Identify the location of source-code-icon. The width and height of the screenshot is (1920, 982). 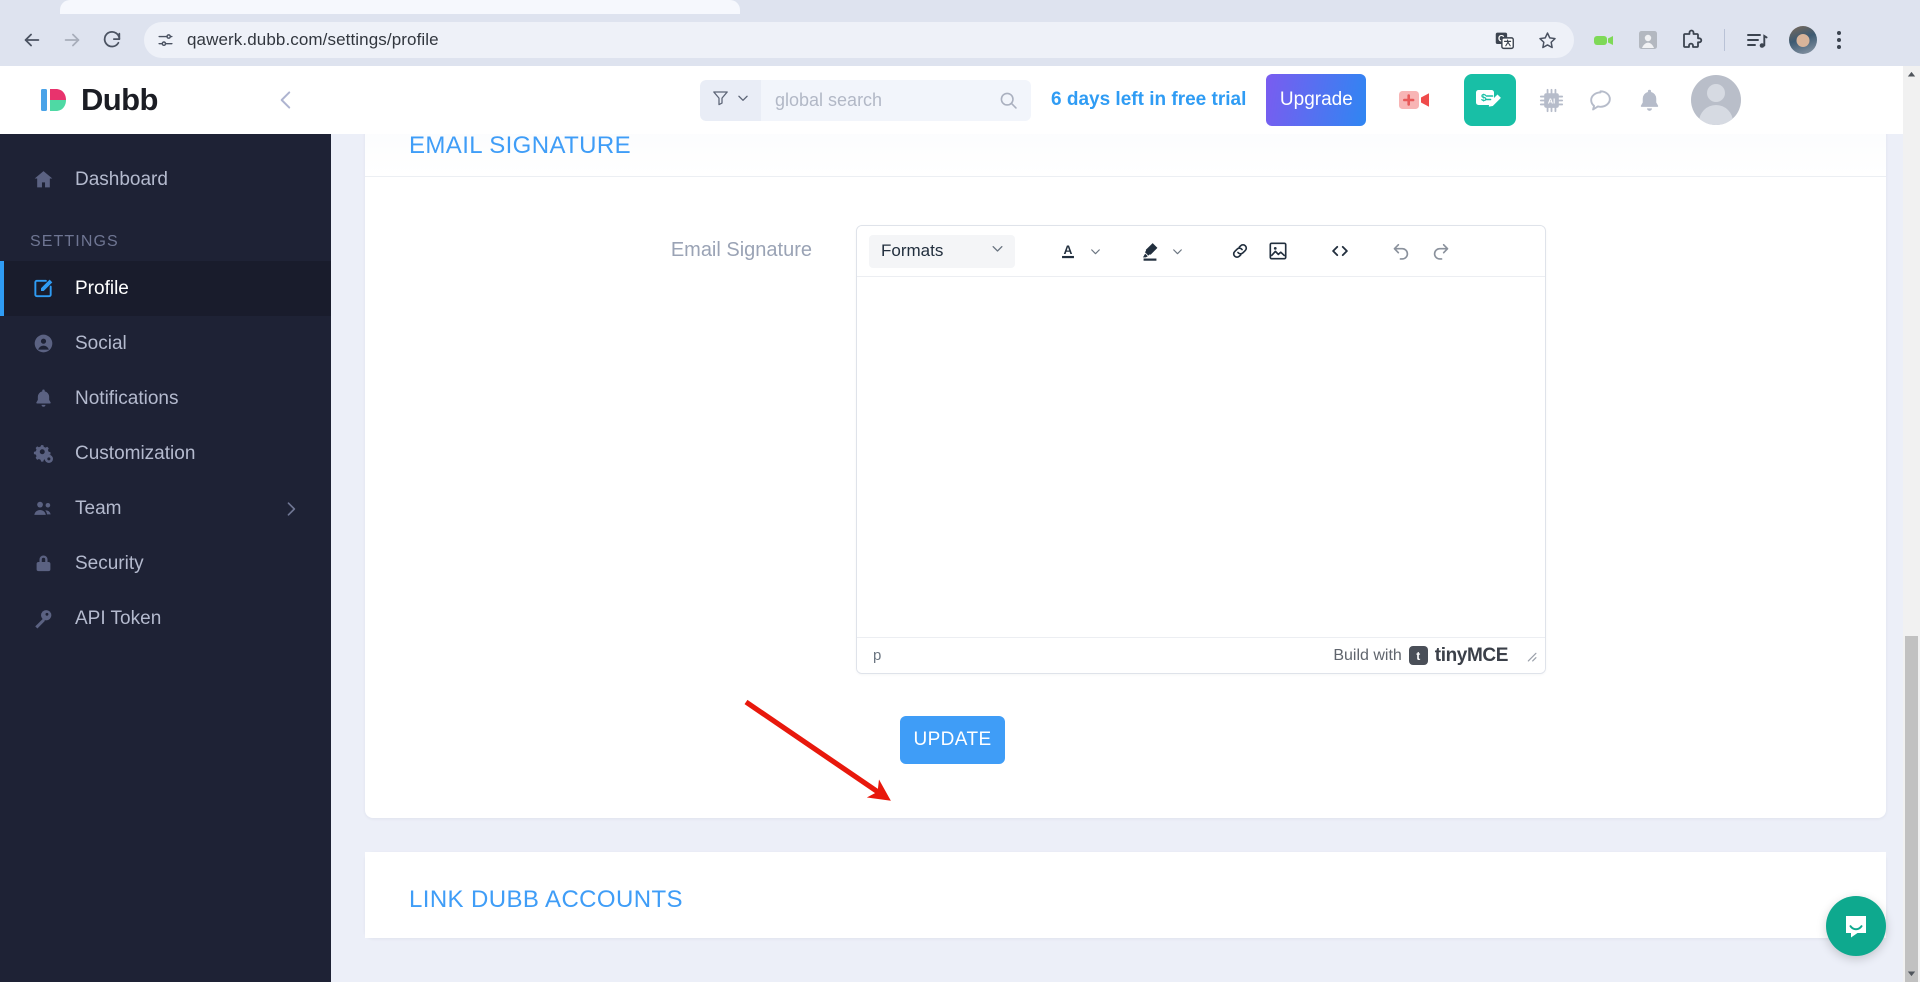
(1340, 251).